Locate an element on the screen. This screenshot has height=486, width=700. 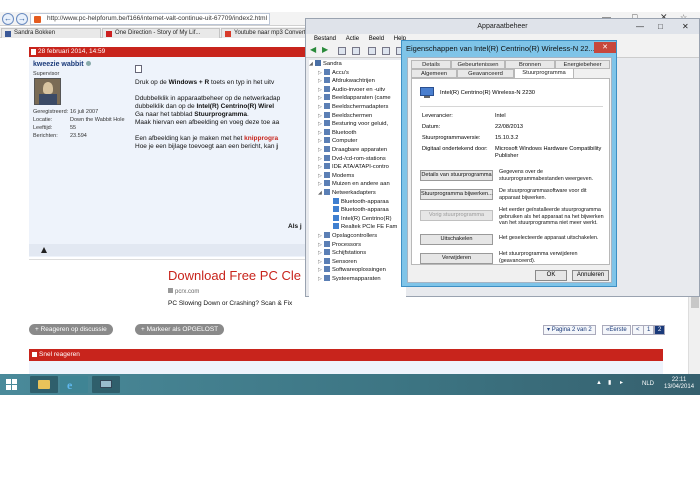
user-info-location: Locatie: Down the Wabbit Hole is located at coordinates (79, 120).